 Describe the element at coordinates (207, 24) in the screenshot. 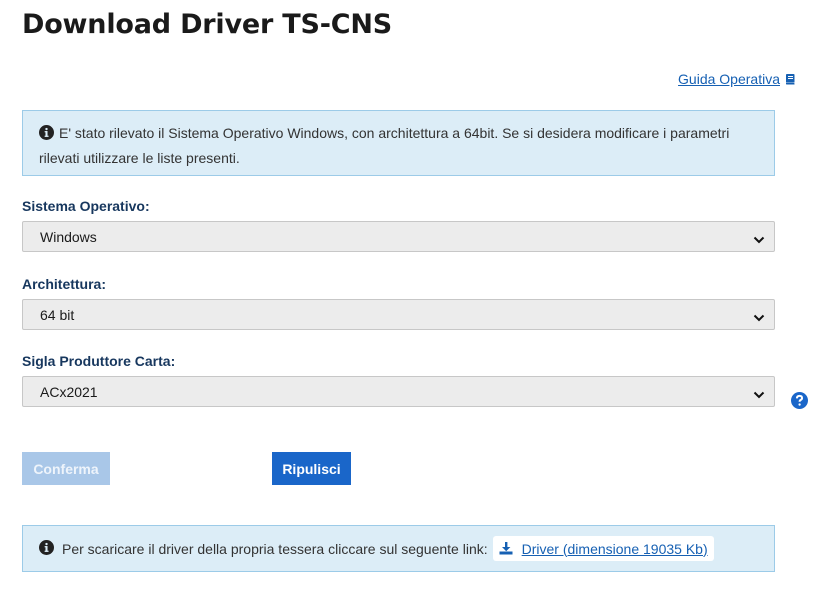

I see `page-title: Download Driver TS-CNS` at that location.